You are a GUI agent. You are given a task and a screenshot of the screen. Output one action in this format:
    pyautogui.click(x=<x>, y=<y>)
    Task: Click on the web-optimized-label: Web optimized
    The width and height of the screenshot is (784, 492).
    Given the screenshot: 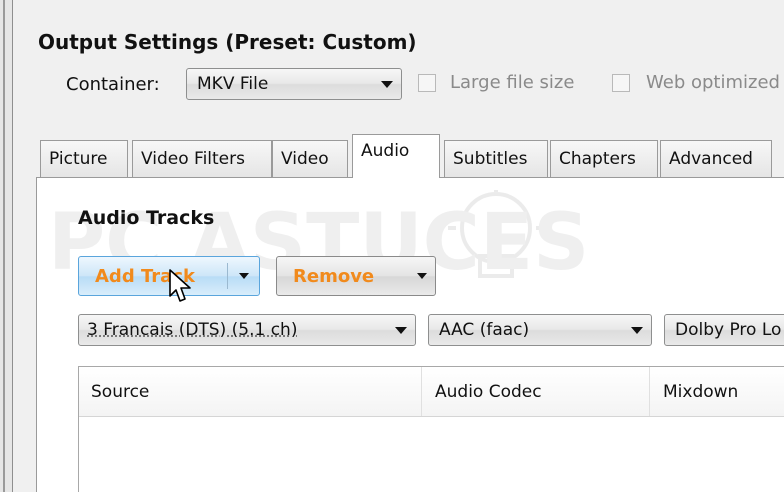 What is the action you would take?
    pyautogui.click(x=713, y=82)
    